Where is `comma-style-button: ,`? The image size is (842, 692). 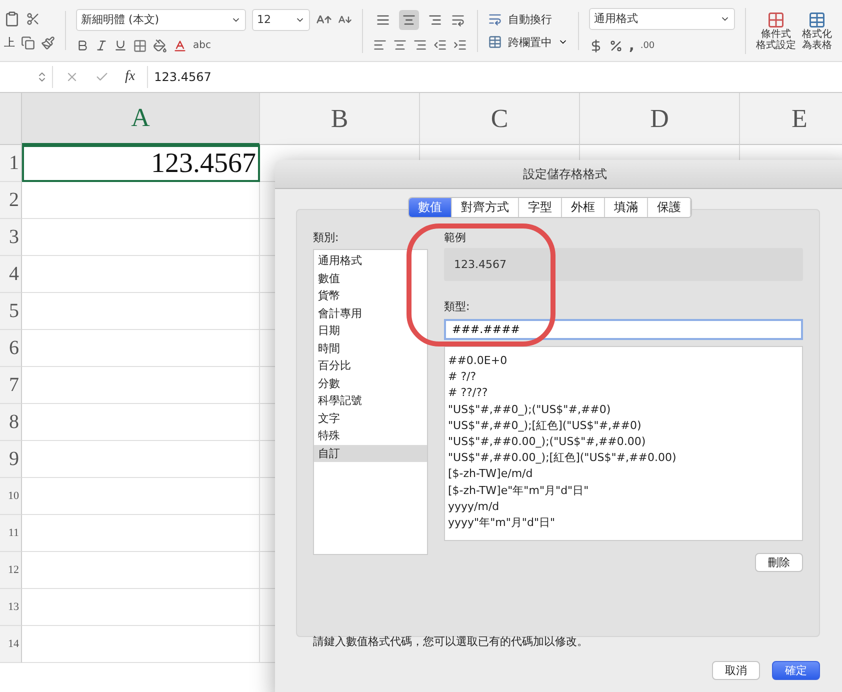
comma-style-button: , is located at coordinates (631, 46).